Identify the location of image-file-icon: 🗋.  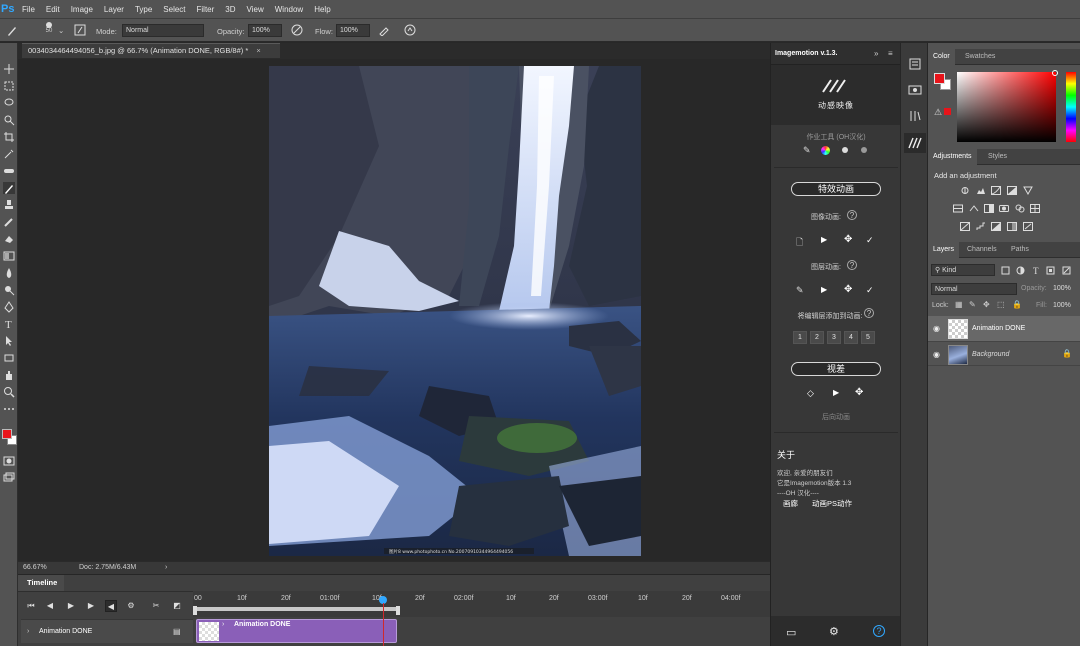
(799, 243).